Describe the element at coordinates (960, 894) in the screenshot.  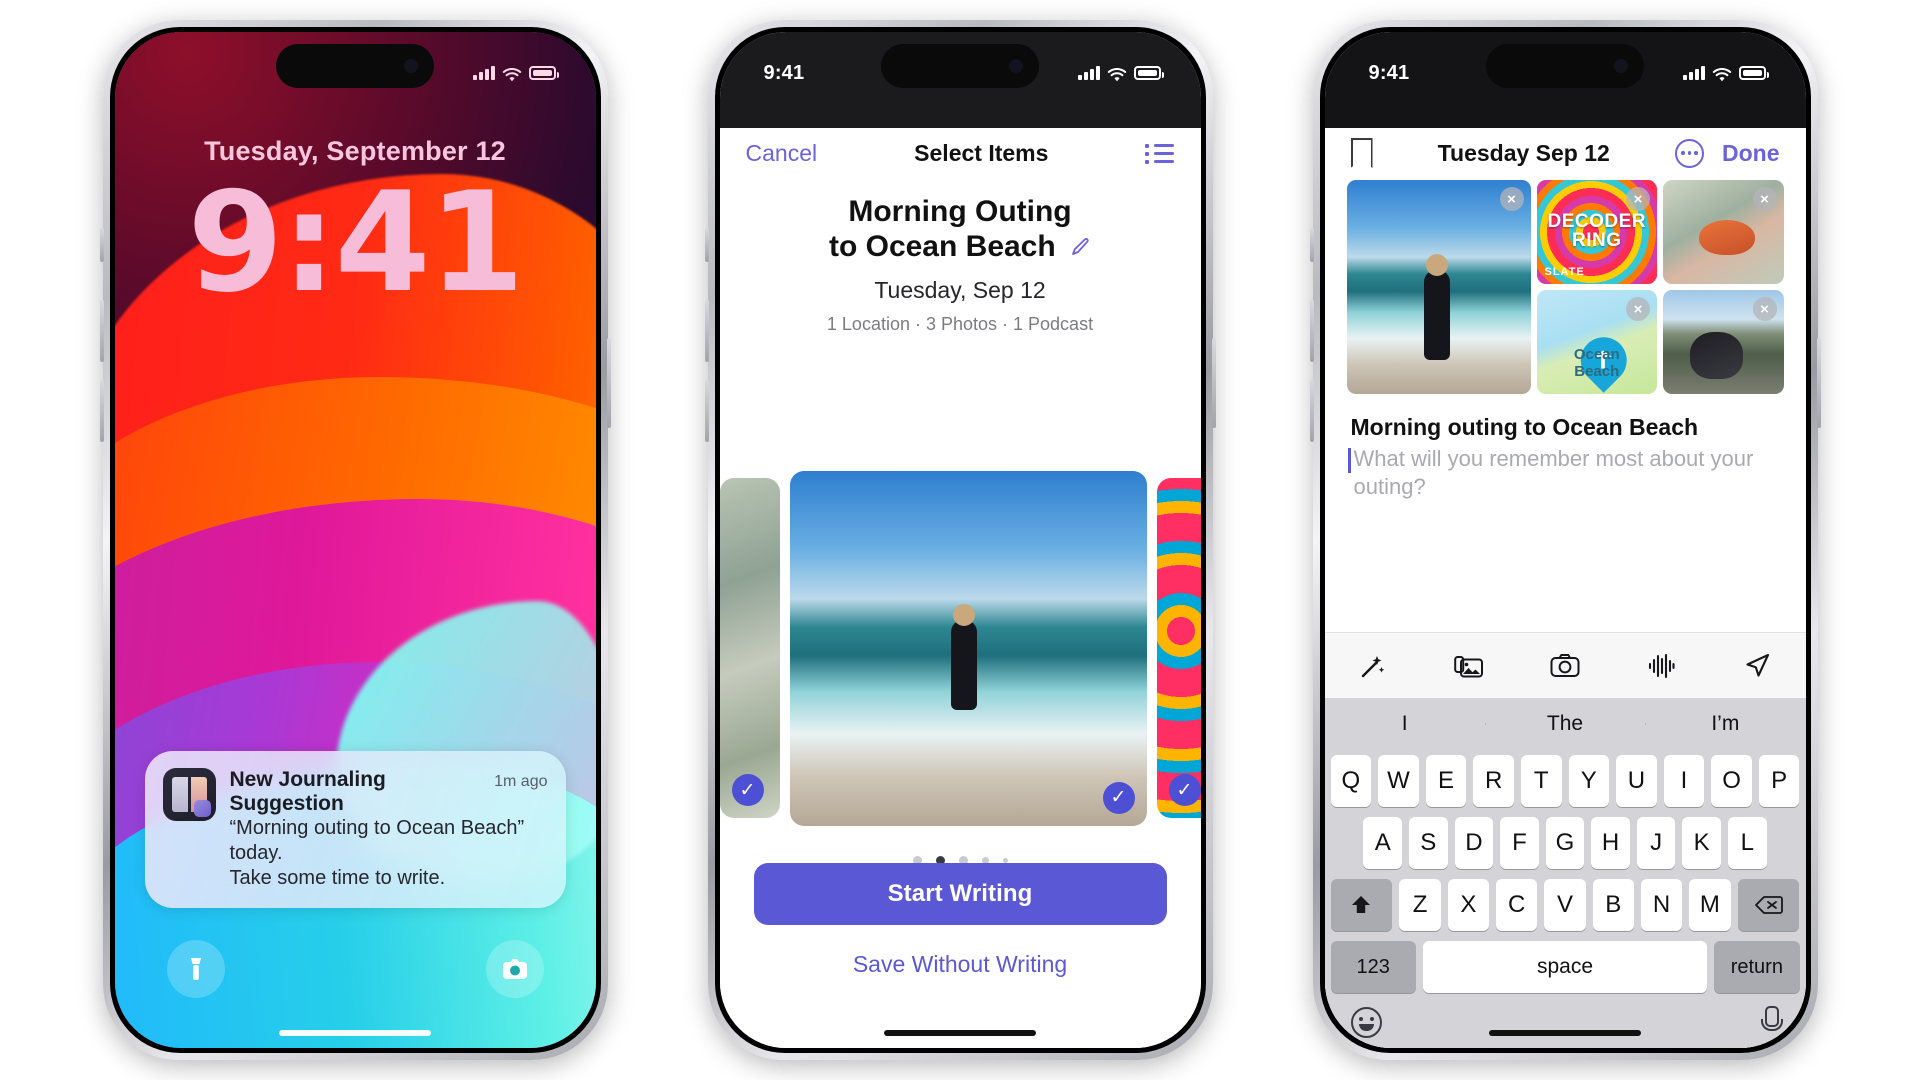
I see `start-writing-button: Start Writing` at that location.